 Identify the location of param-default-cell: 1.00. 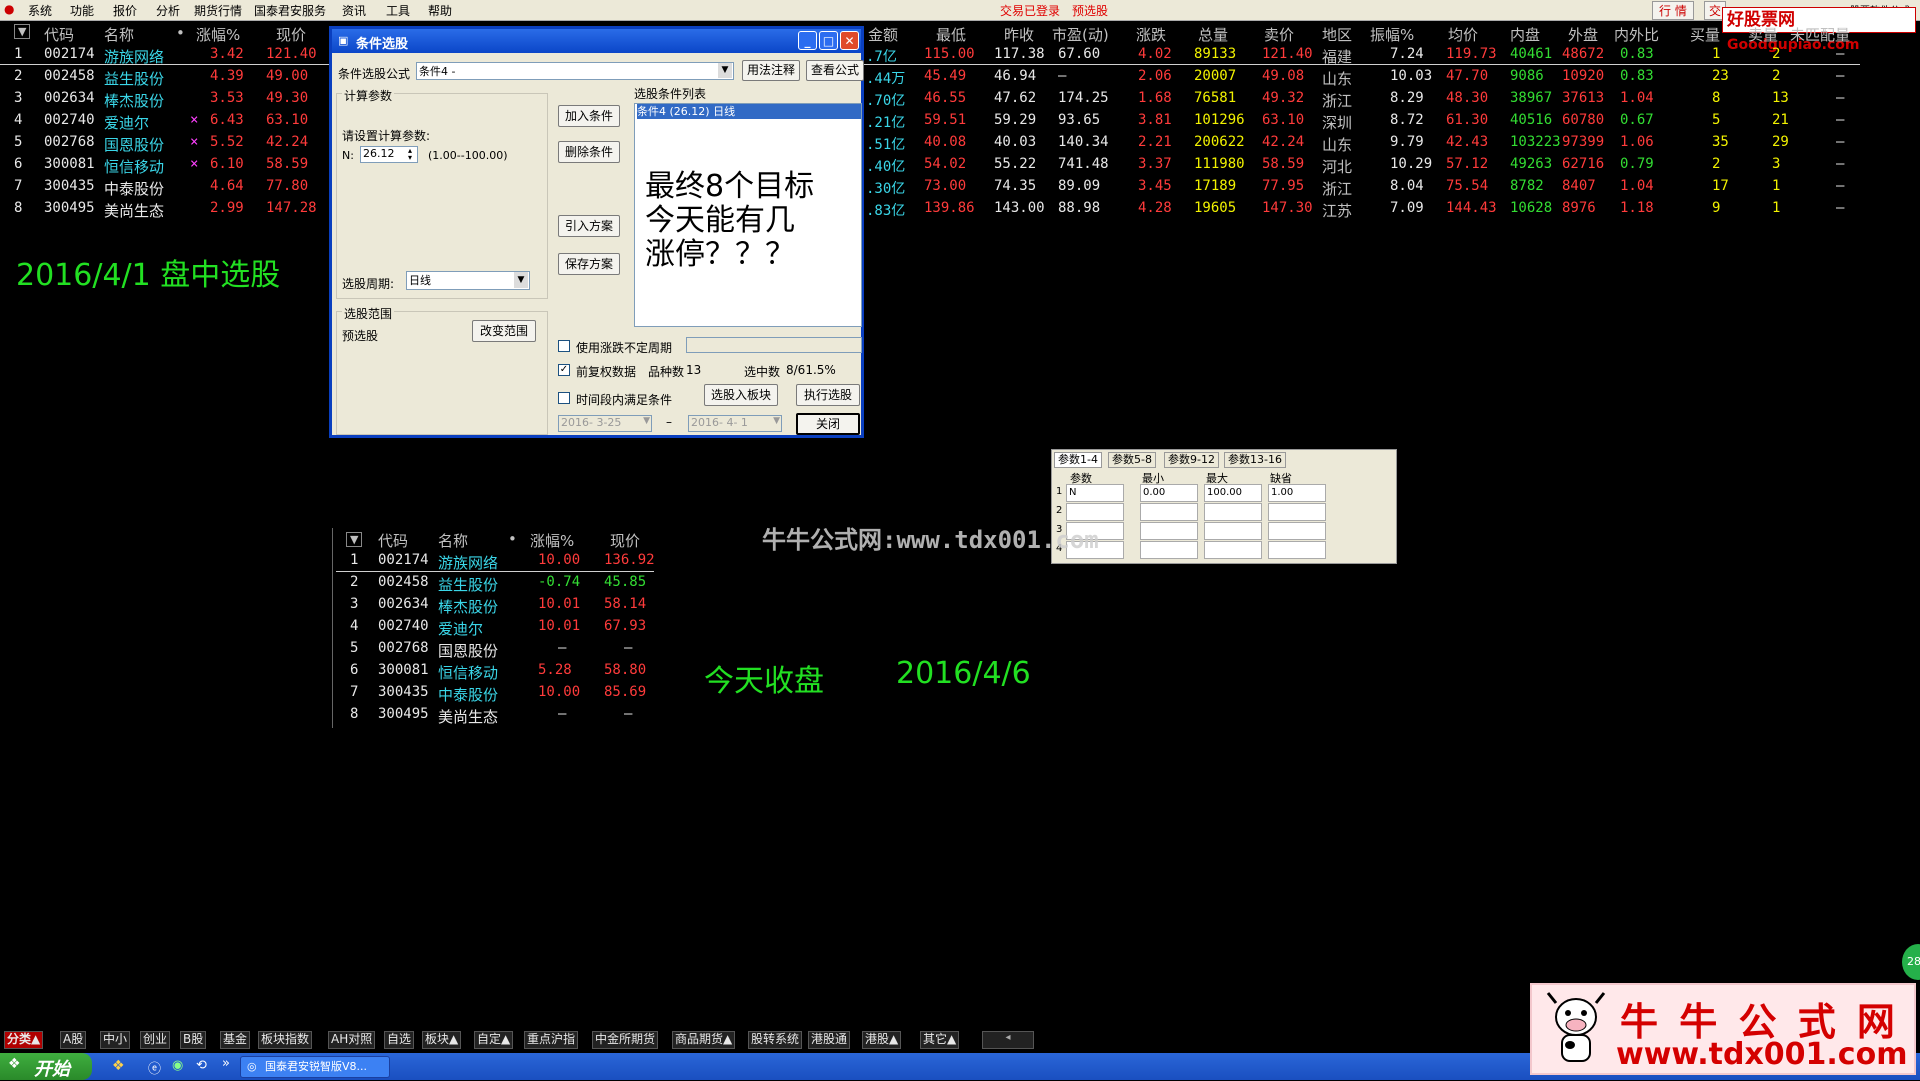
(1297, 493).